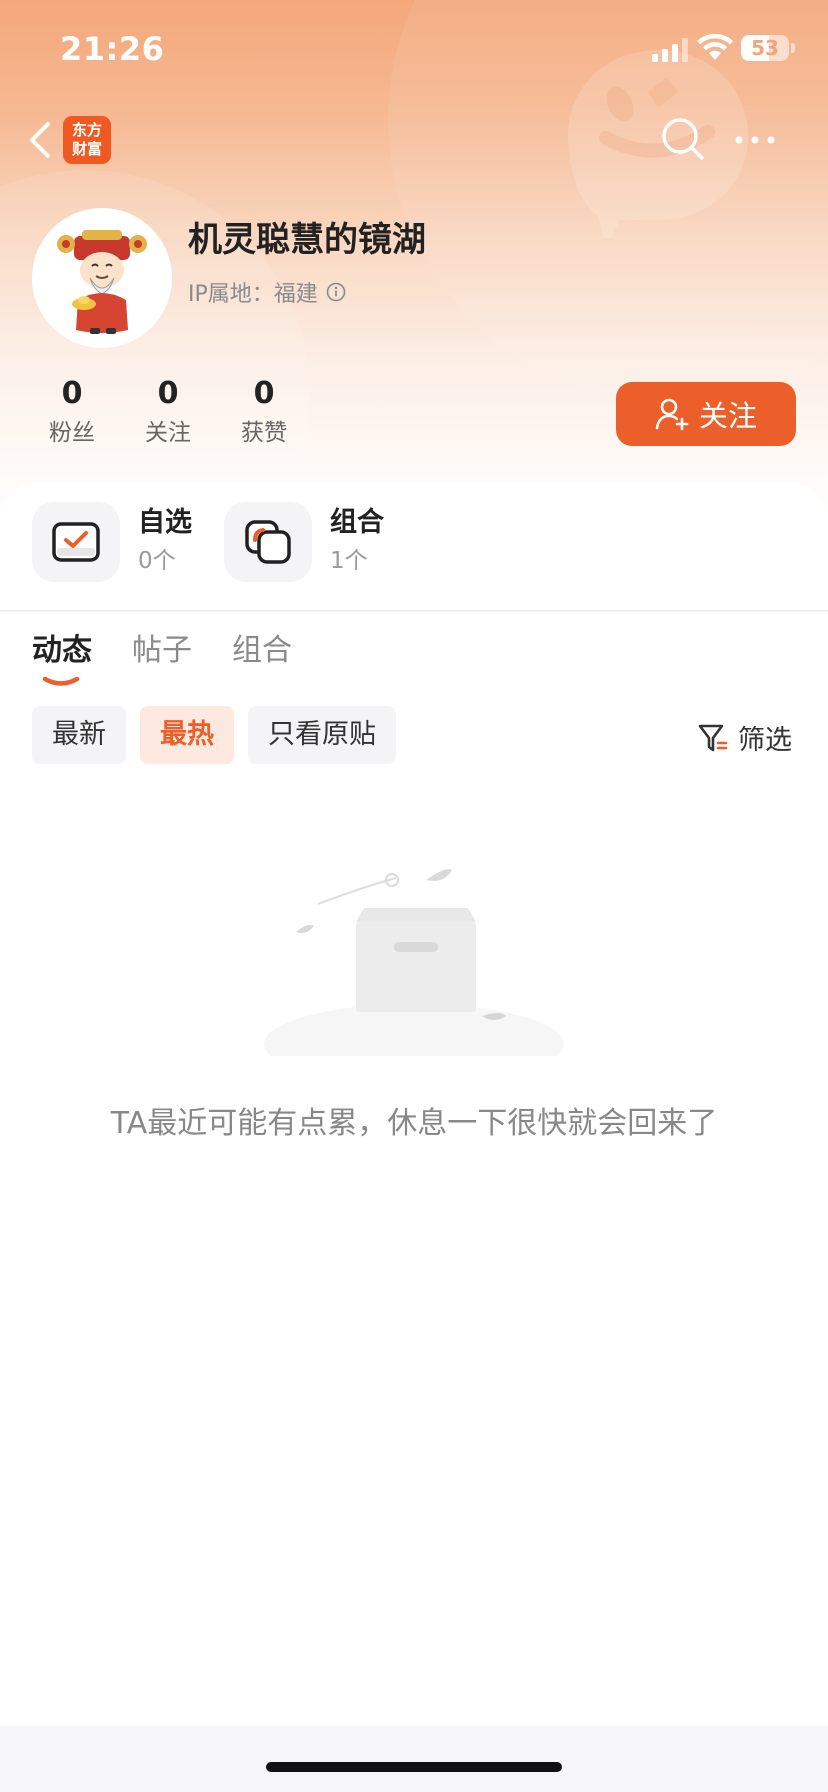 Image resolution: width=828 pixels, height=1792 pixels. I want to click on stat-following: 0 关注, so click(168, 413).